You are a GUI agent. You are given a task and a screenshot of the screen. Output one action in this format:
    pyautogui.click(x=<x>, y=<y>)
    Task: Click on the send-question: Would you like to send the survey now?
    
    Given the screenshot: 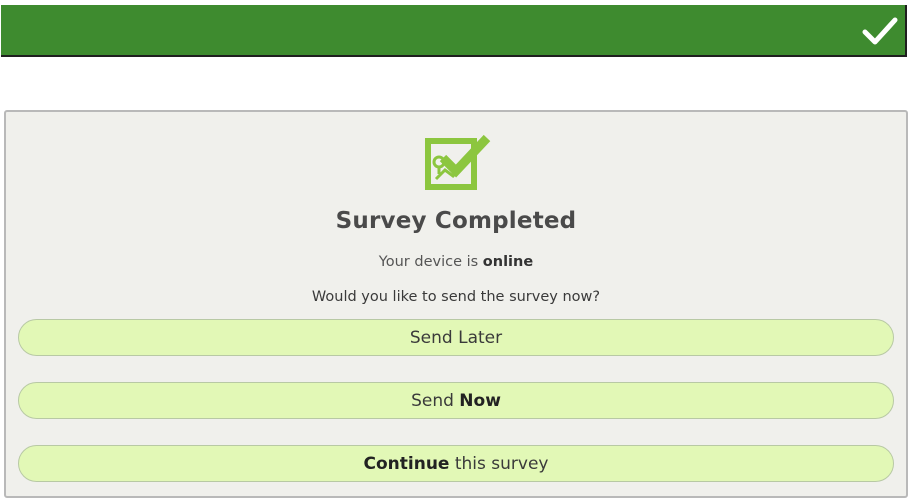 What is the action you would take?
    pyautogui.click(x=456, y=297)
    